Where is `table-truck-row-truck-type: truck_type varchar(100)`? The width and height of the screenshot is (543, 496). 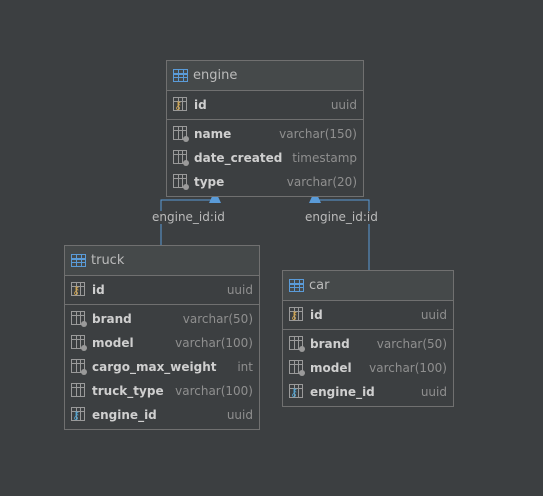 table-truck-row-truck-type: truck_type varchar(100) is located at coordinates (162, 391).